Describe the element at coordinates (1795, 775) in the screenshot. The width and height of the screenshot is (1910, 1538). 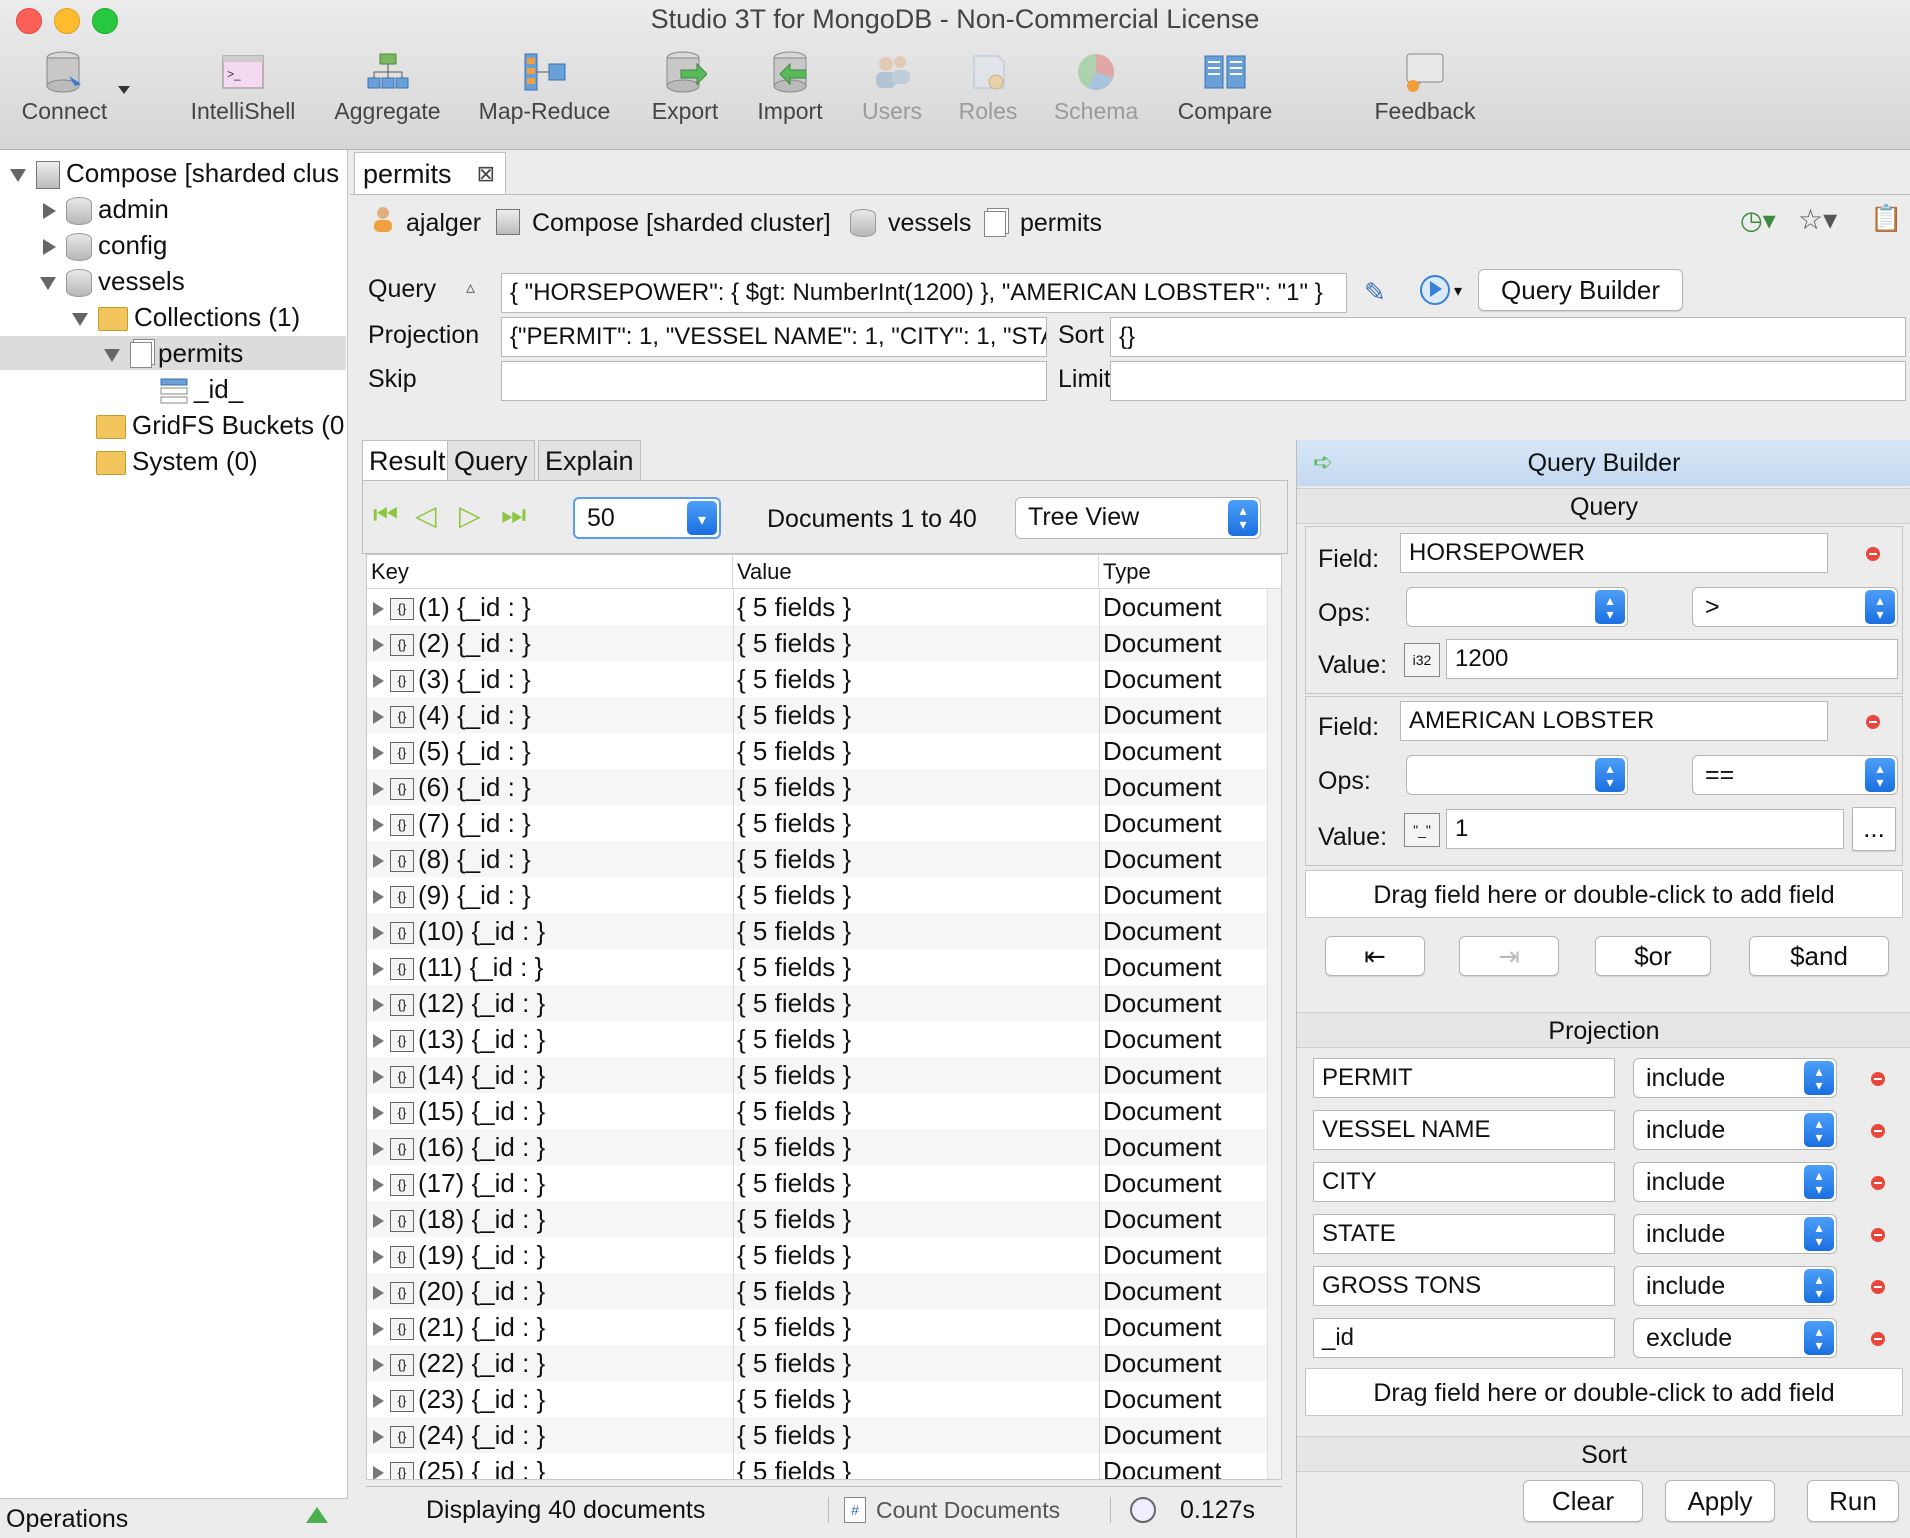
I see `operator-select: == ▴ ▾` at that location.